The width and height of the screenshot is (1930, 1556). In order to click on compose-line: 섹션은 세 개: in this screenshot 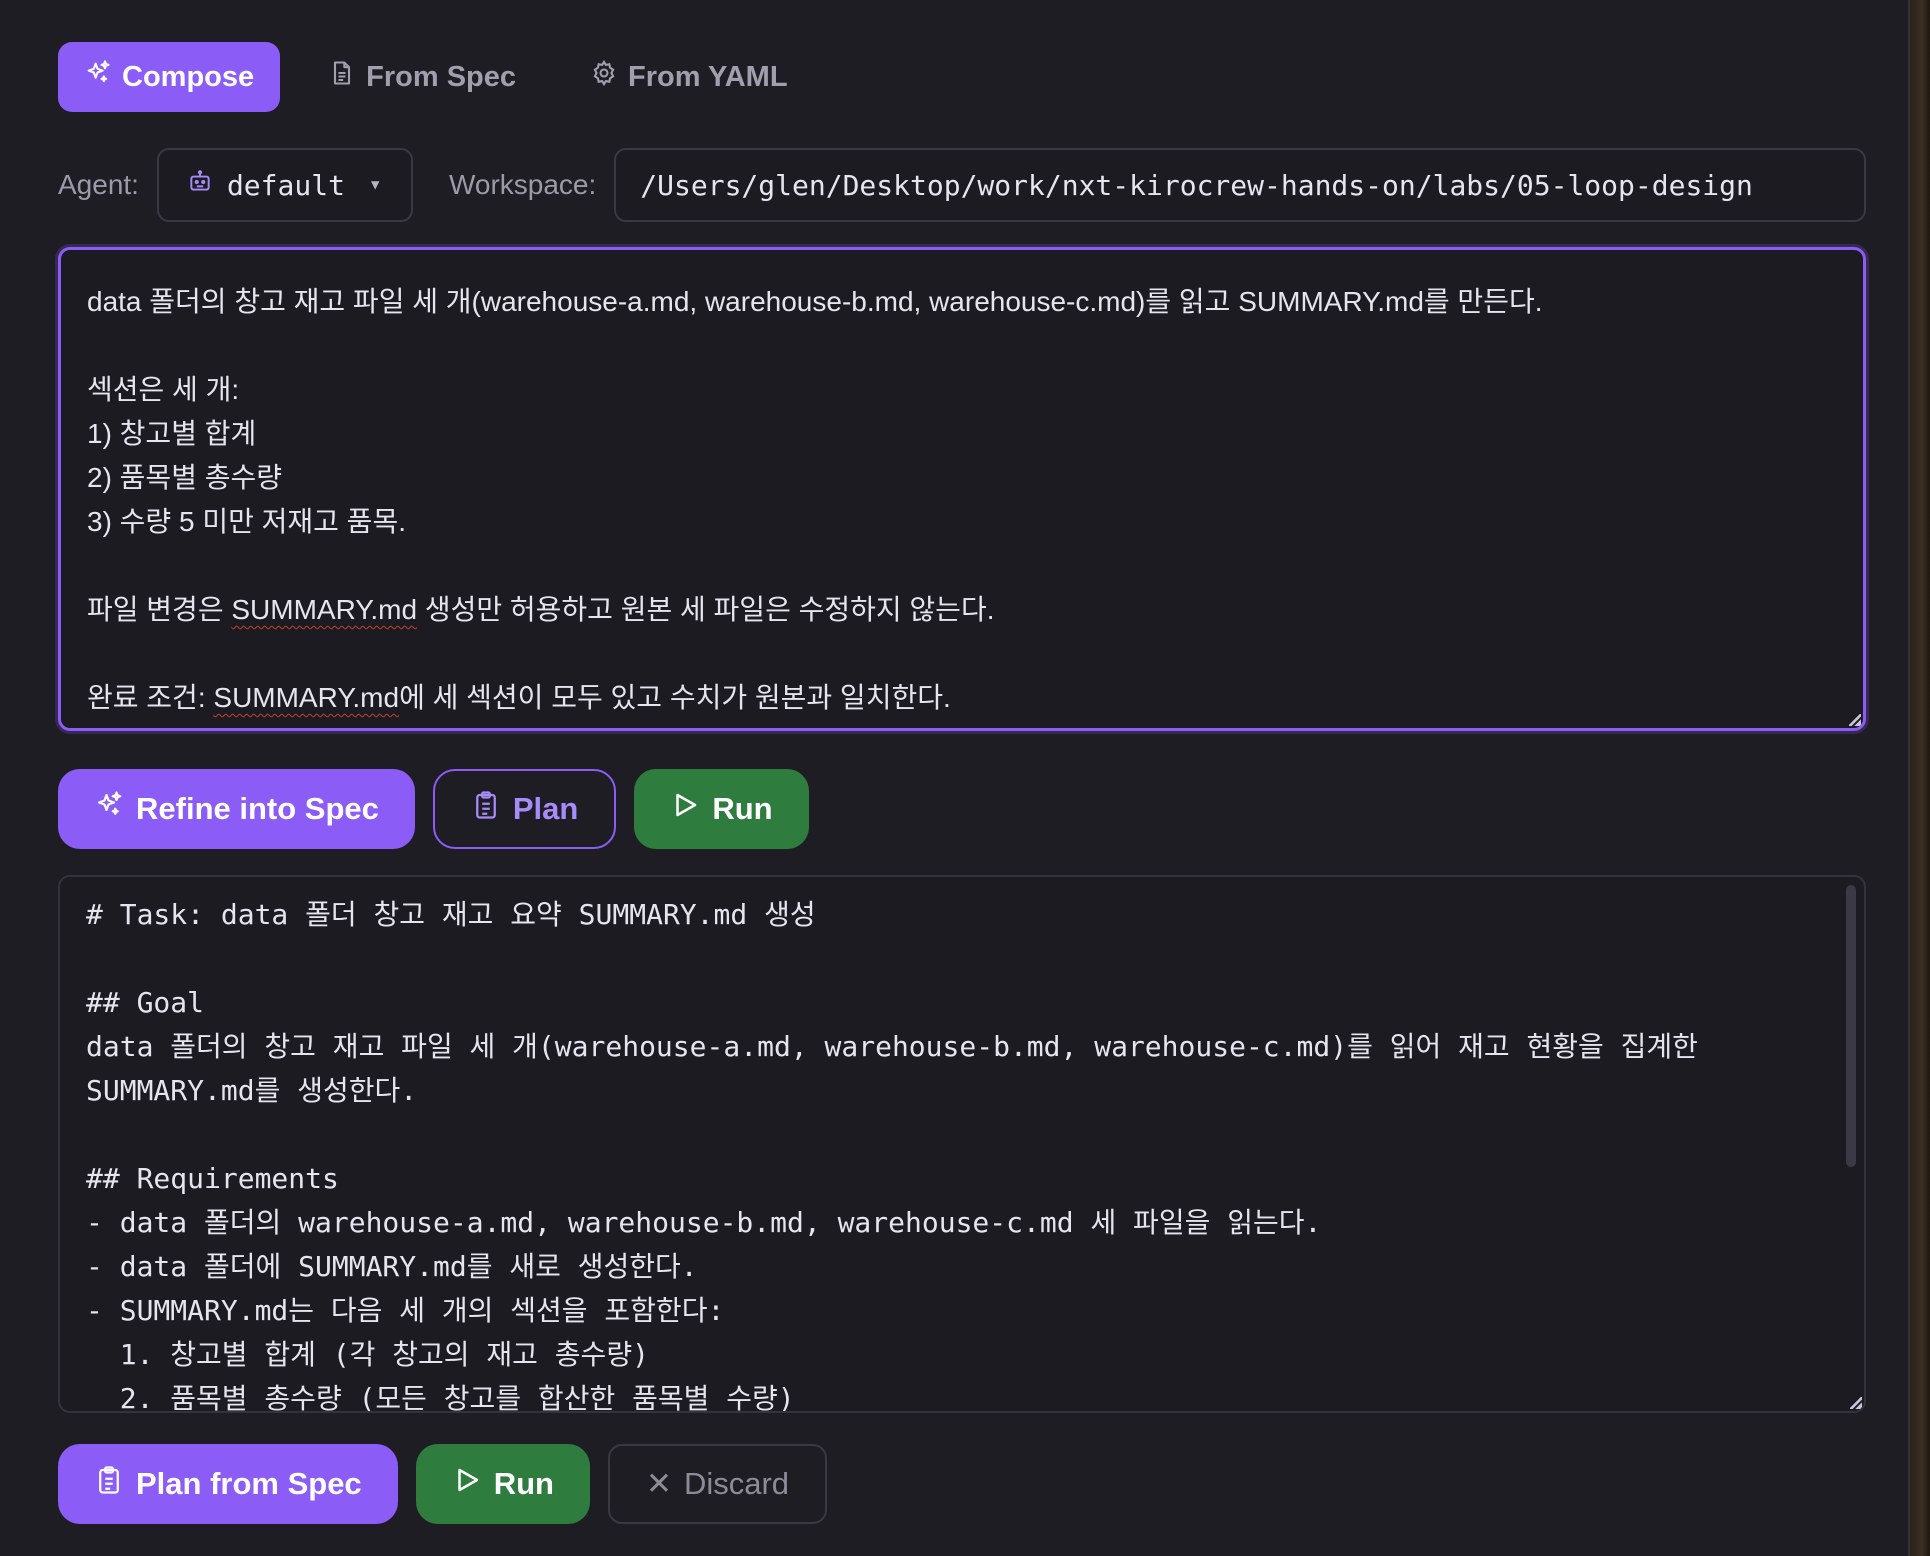, I will do `click(163, 389)`.